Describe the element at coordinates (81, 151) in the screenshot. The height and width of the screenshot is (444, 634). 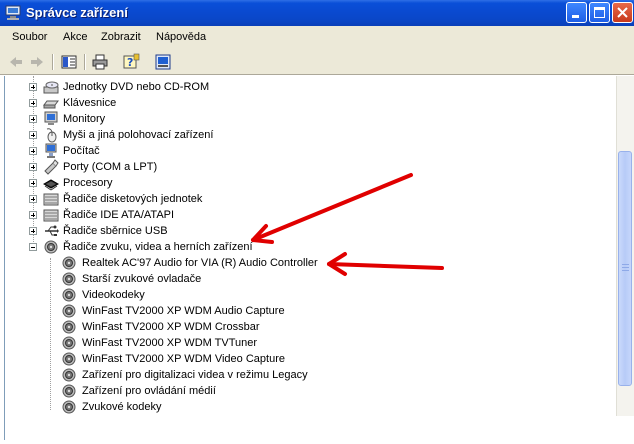
I see `tree-item-label: Počítač` at that location.